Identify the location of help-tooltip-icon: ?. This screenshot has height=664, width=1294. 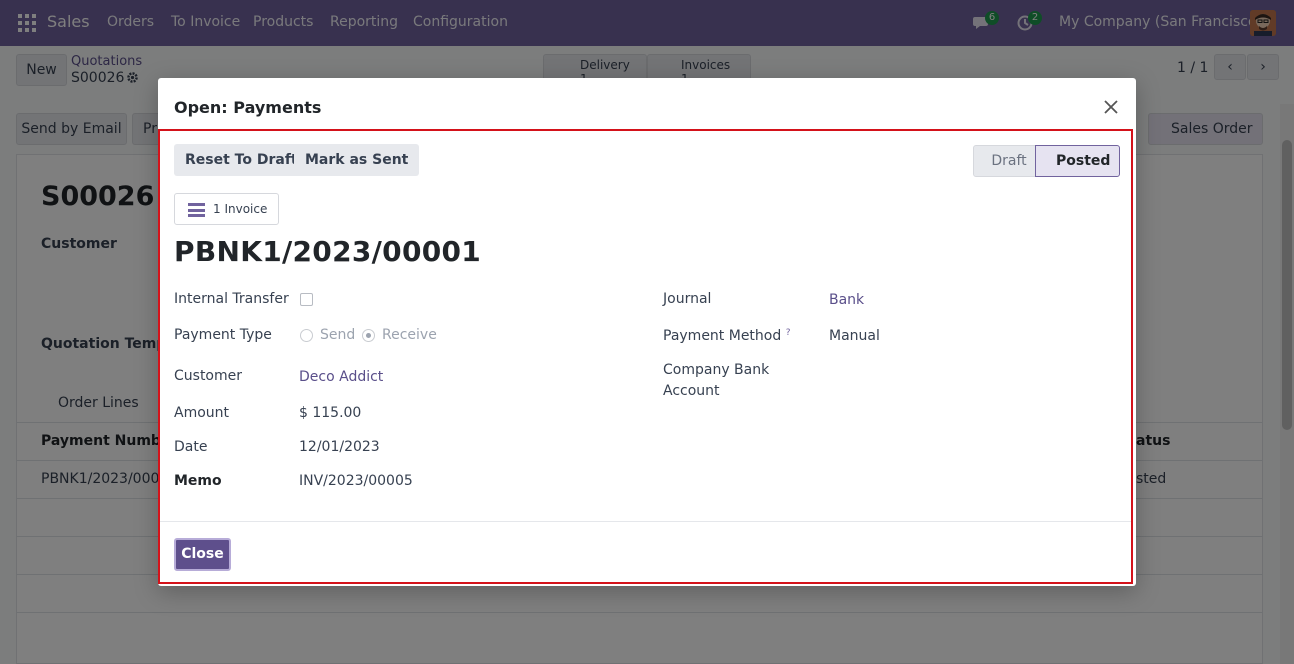
(788, 333).